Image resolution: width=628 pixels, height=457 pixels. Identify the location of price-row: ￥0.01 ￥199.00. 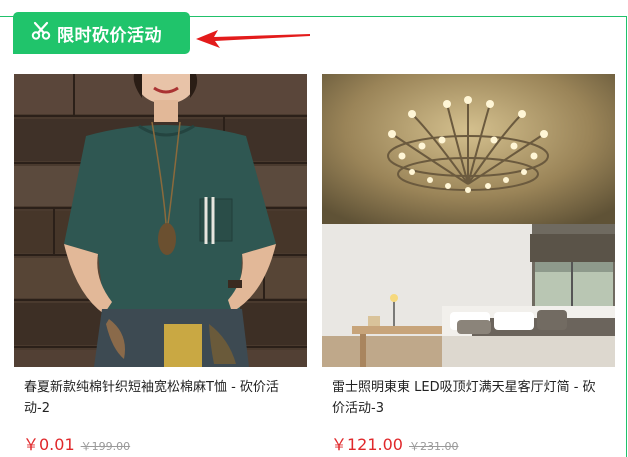
(160, 443).